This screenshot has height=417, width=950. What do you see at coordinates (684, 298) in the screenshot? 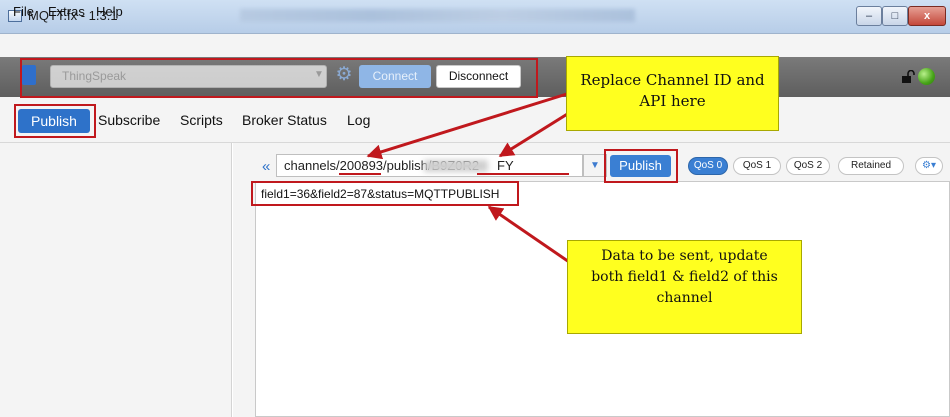
I see `payload-callout-line-3: channel` at bounding box center [684, 298].